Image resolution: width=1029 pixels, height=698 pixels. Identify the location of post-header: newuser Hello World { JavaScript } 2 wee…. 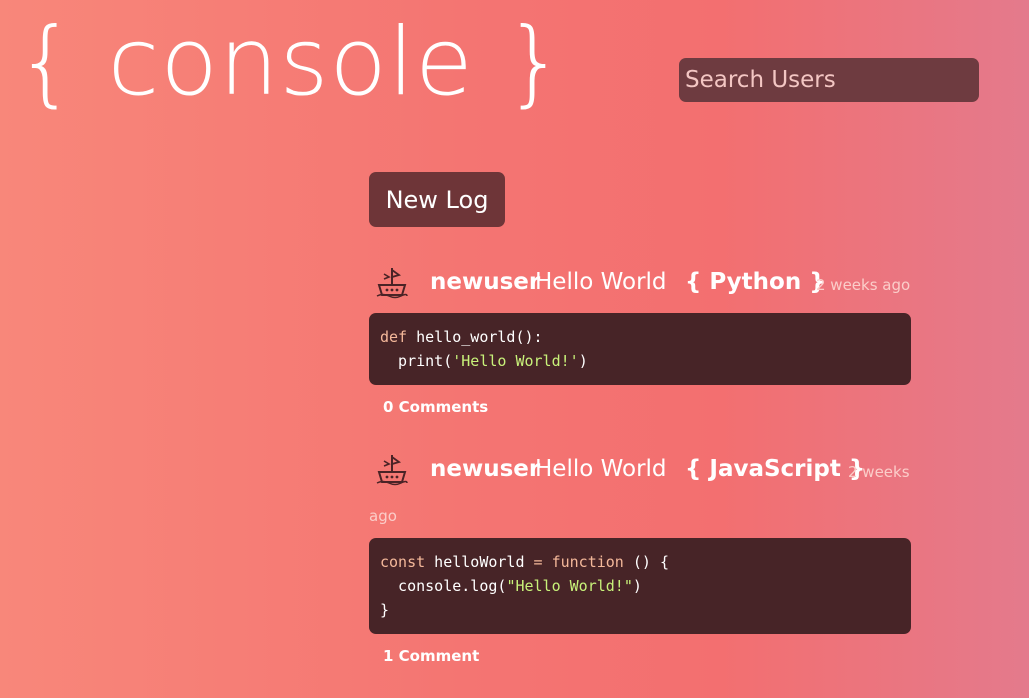
(640, 472).